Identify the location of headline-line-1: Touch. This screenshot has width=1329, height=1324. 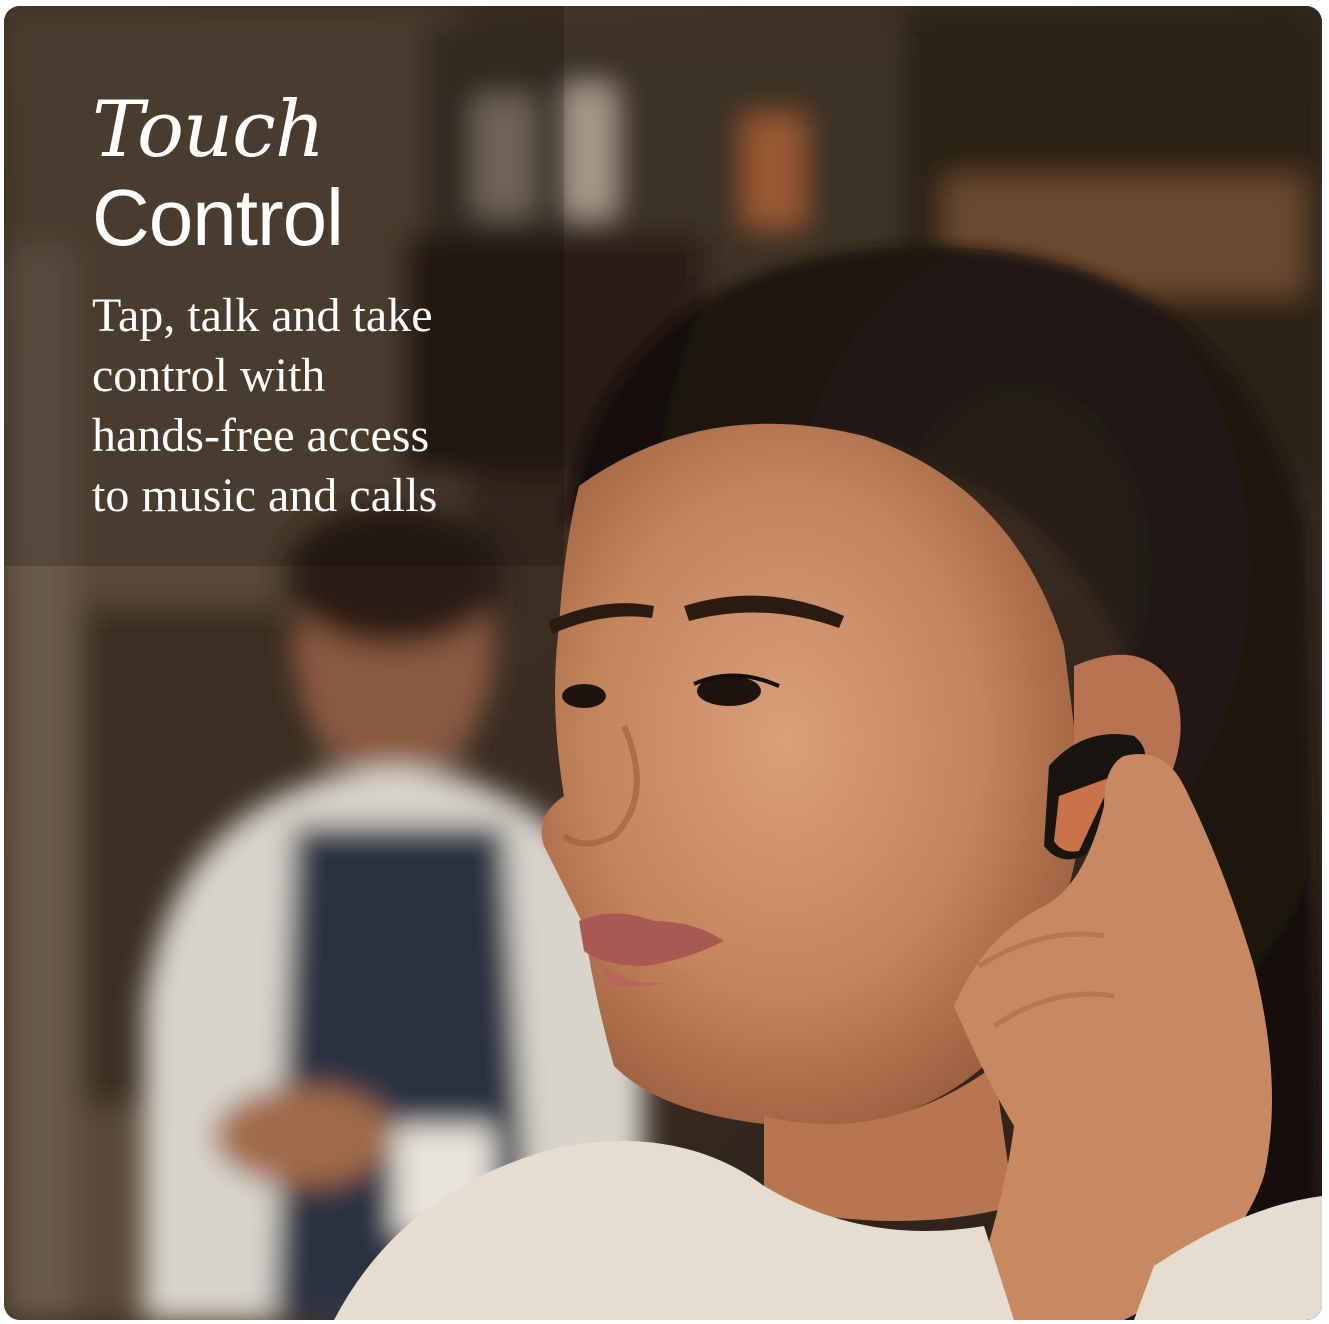
(208, 130).